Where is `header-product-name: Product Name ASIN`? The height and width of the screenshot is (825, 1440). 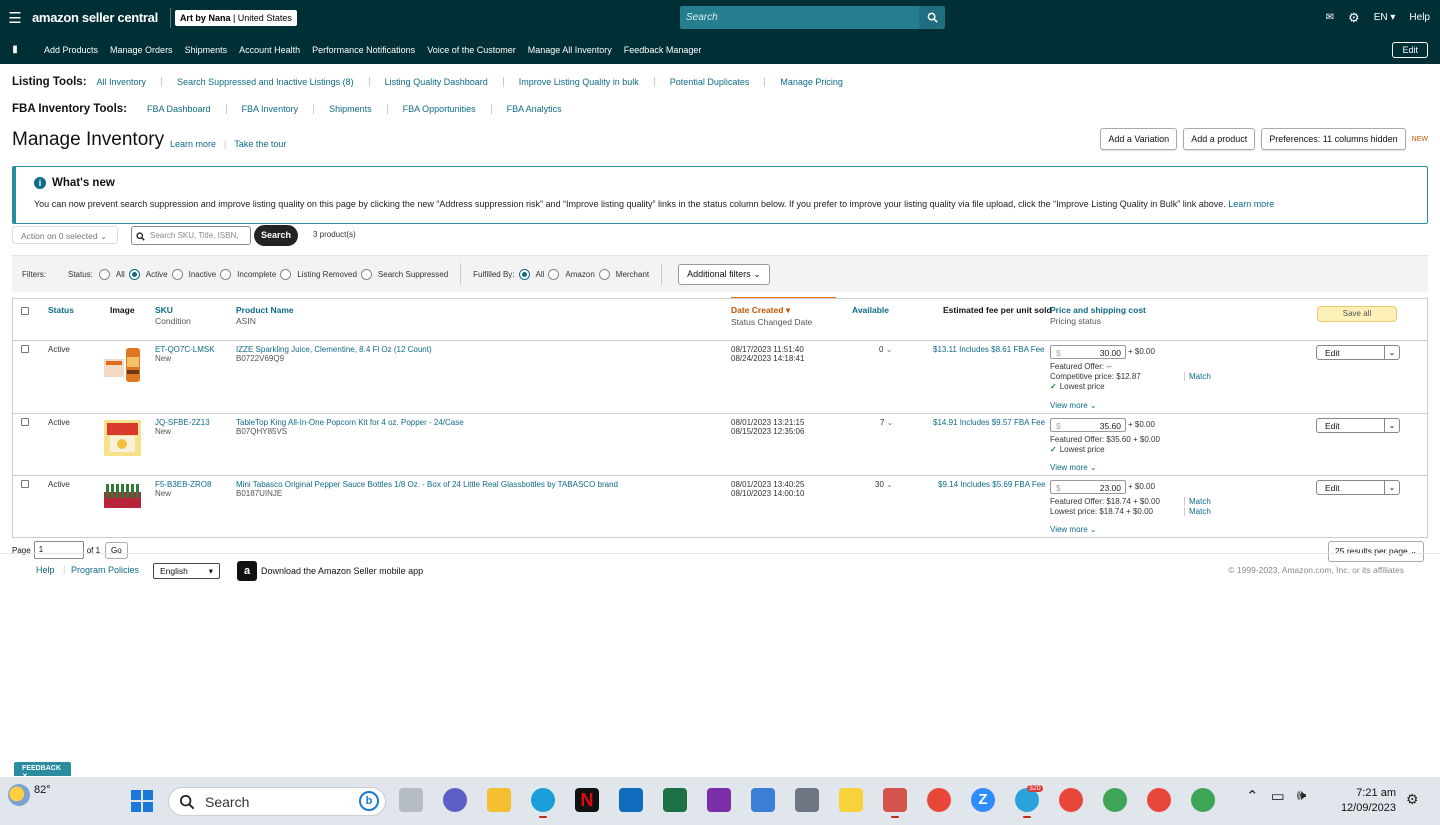
header-product-name: Product Name ASIN is located at coordinates (265, 315).